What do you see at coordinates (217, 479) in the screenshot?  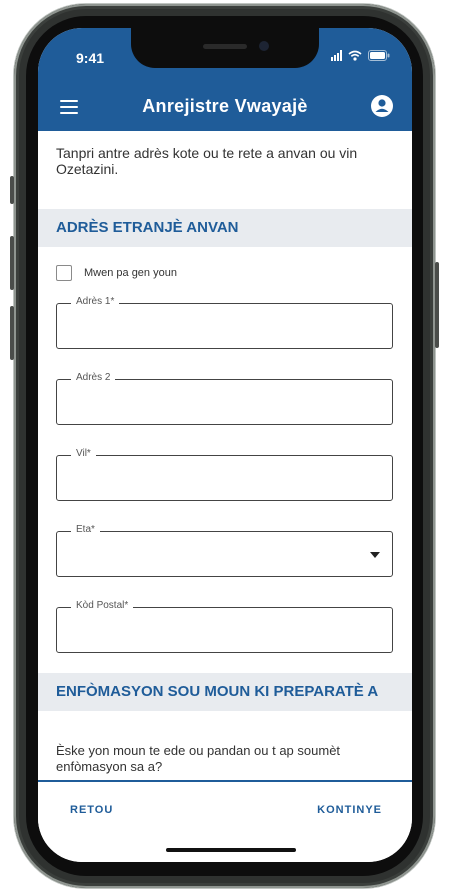 I see `city-input` at bounding box center [217, 479].